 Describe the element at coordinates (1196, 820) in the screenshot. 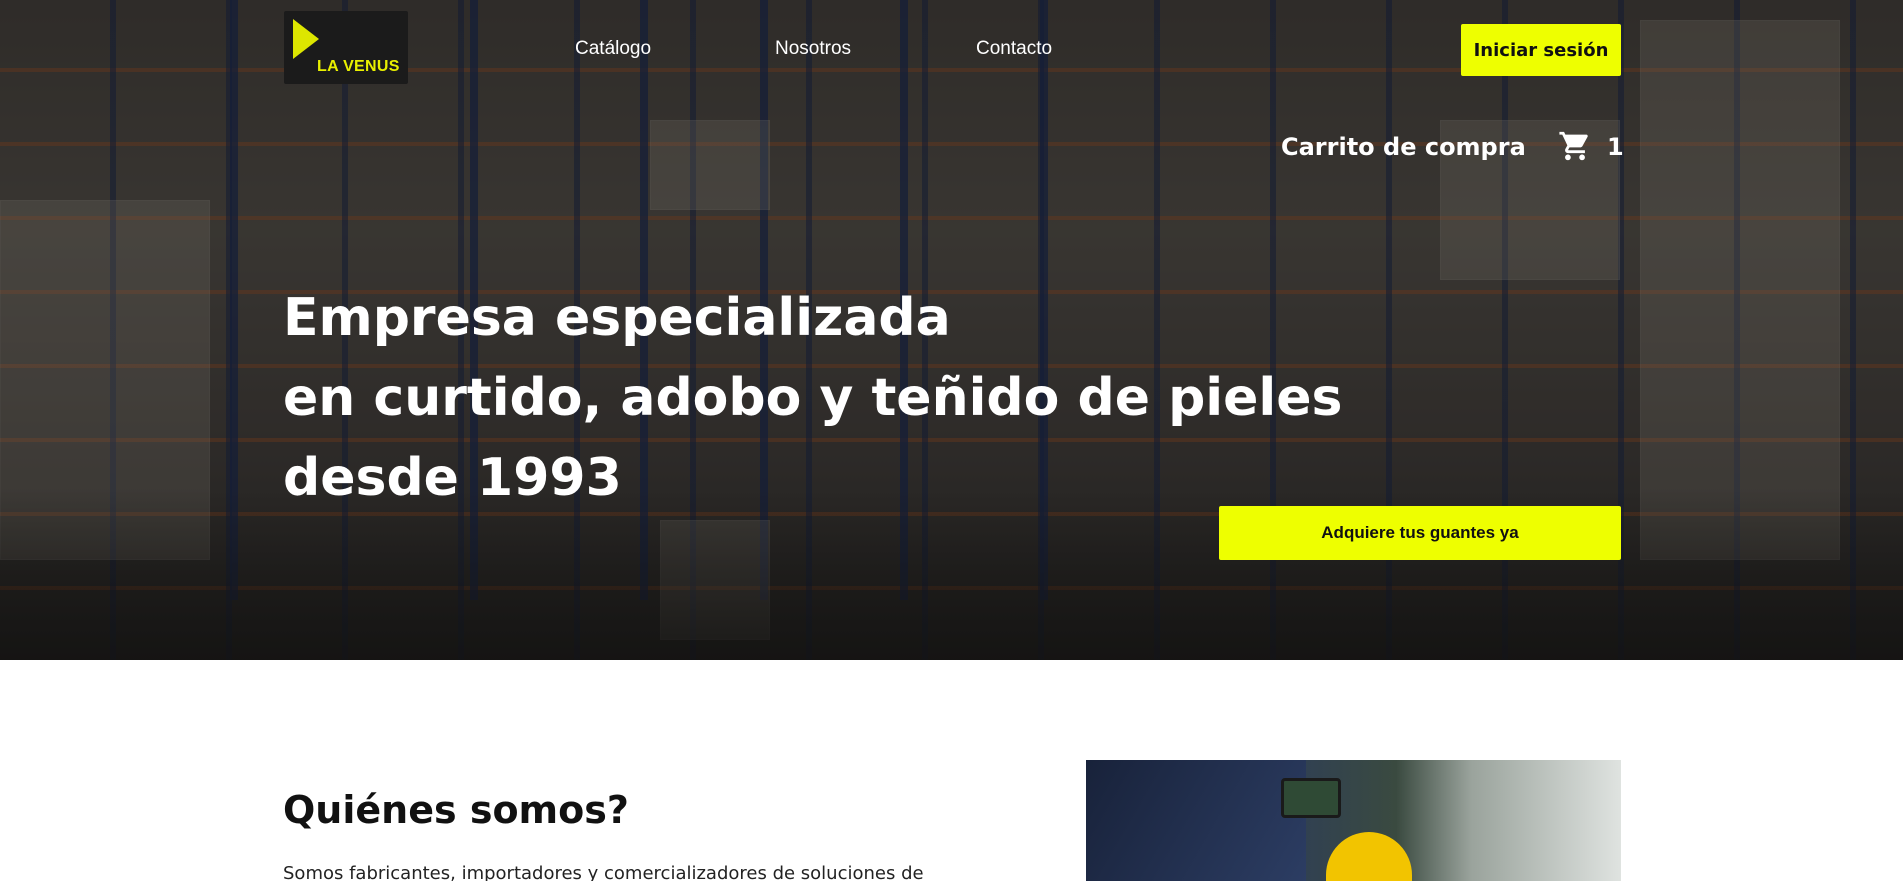

I see `worker-arm-shape` at that location.